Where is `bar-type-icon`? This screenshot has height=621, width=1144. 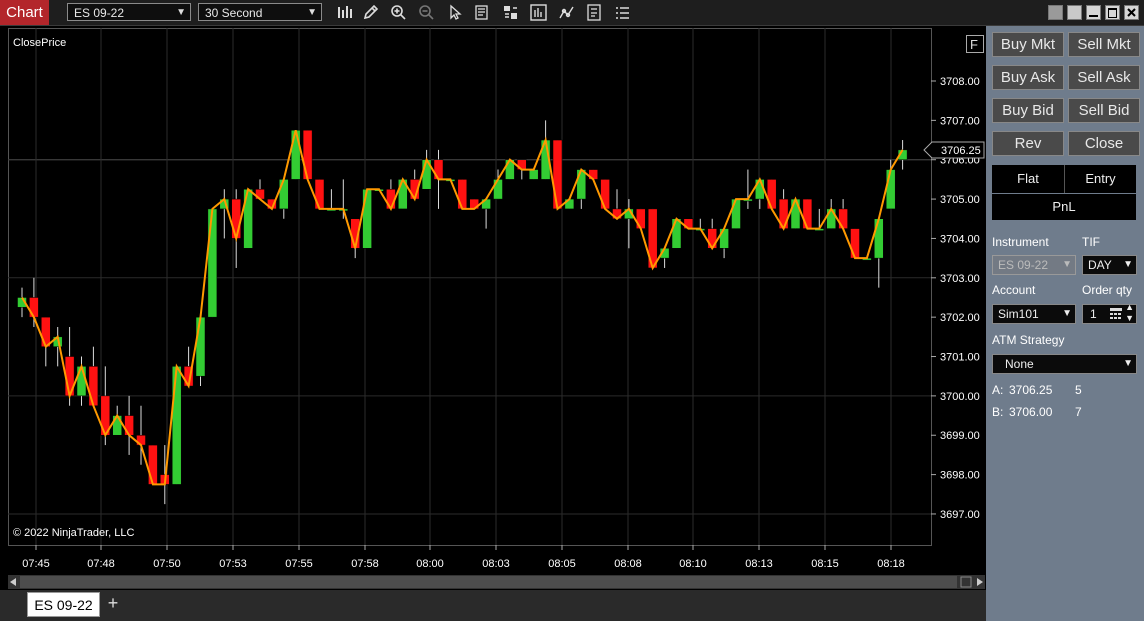
bar-type-icon is located at coordinates (344, 12).